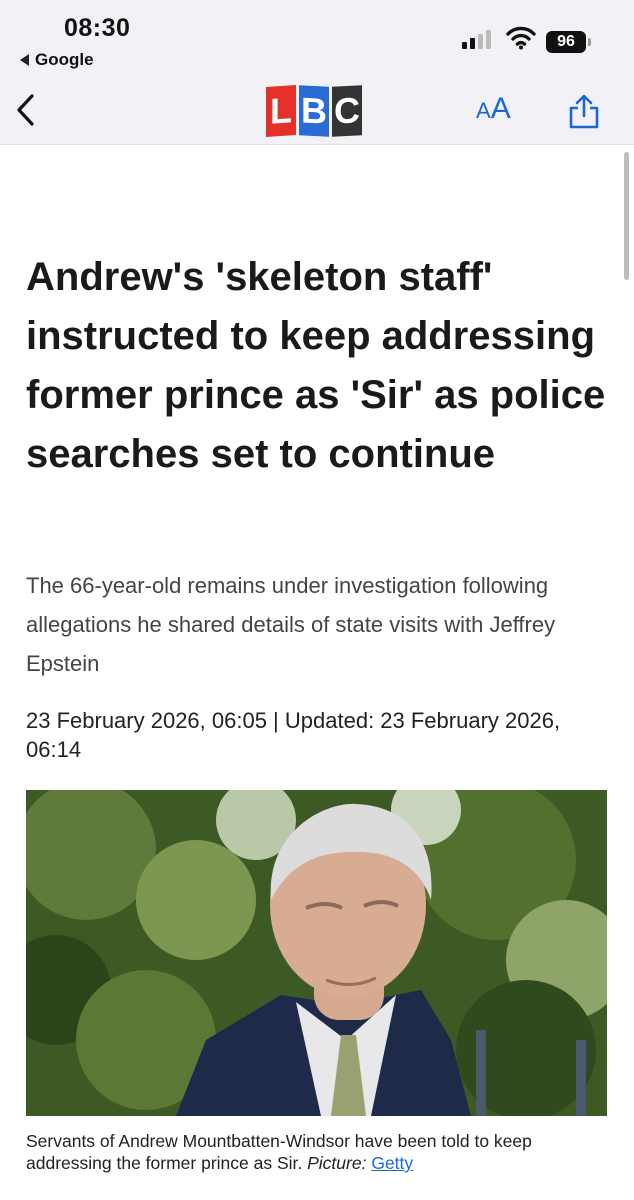 Image resolution: width=634 pixels, height=1200 pixels. I want to click on scrollbar, so click(626, 216).